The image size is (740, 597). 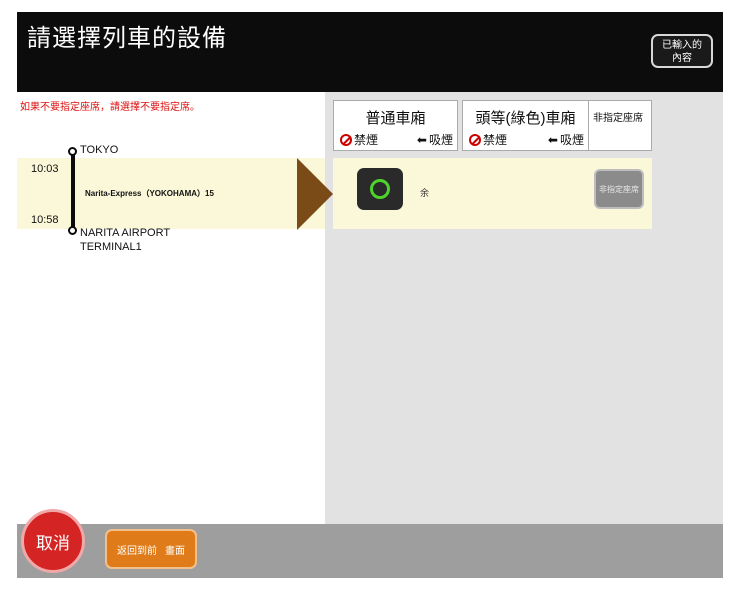 What do you see at coordinates (99, 150) in the screenshot?
I see `departure-station: TOKYO` at bounding box center [99, 150].